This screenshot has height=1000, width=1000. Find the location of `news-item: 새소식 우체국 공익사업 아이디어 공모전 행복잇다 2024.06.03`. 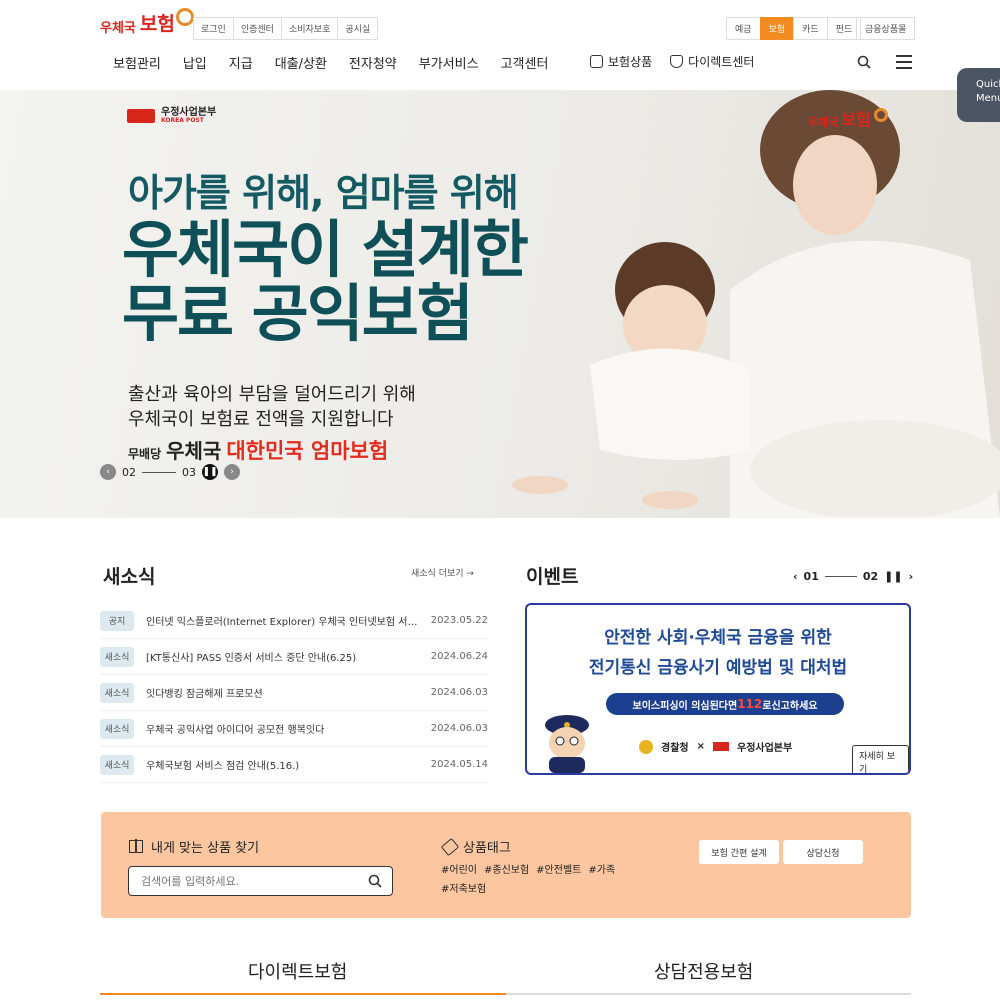

news-item: 새소식 우체국 공익사업 아이디어 공모전 행복잇다 2024.06.03 is located at coordinates (294, 729).